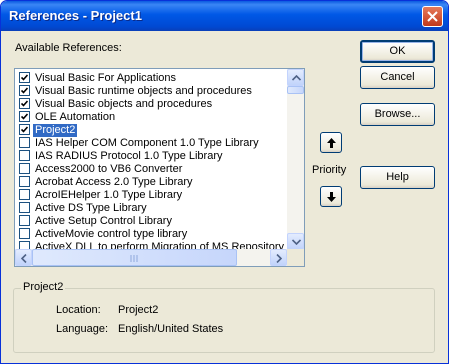 The height and width of the screenshot is (364, 449). I want to click on reference-item: AcroIEHelper 1.0 Type Library, so click(150, 195).